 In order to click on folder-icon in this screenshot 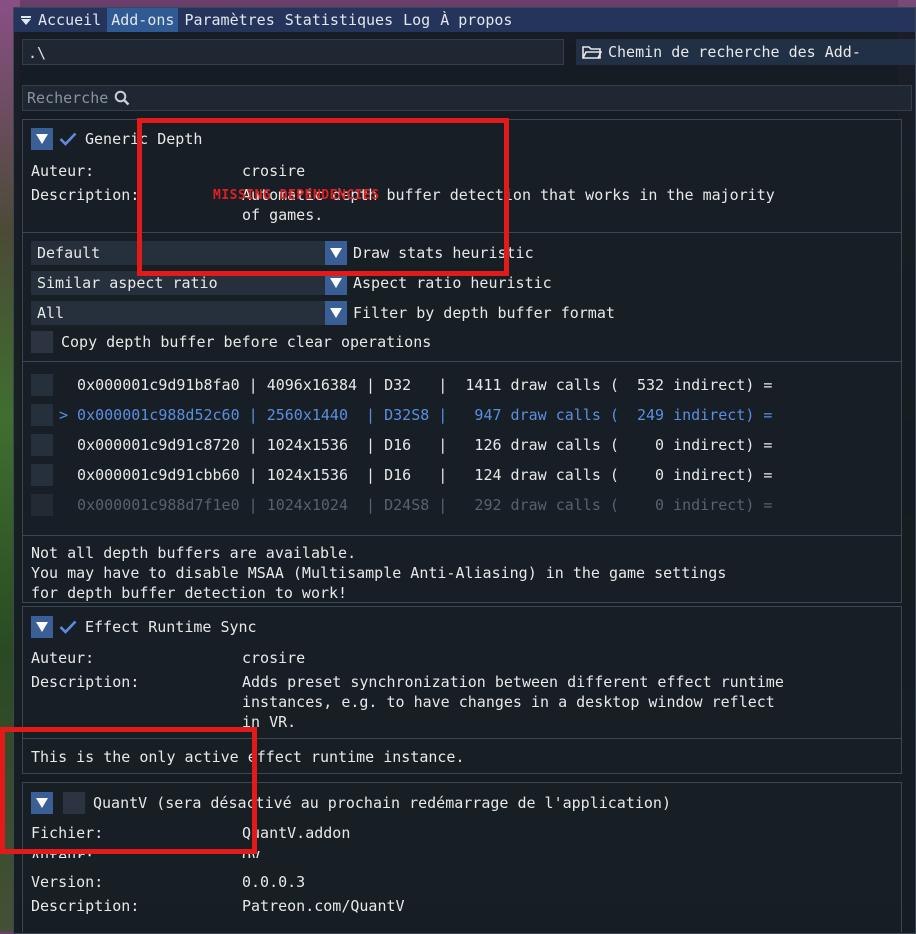, I will do `click(592, 52)`.